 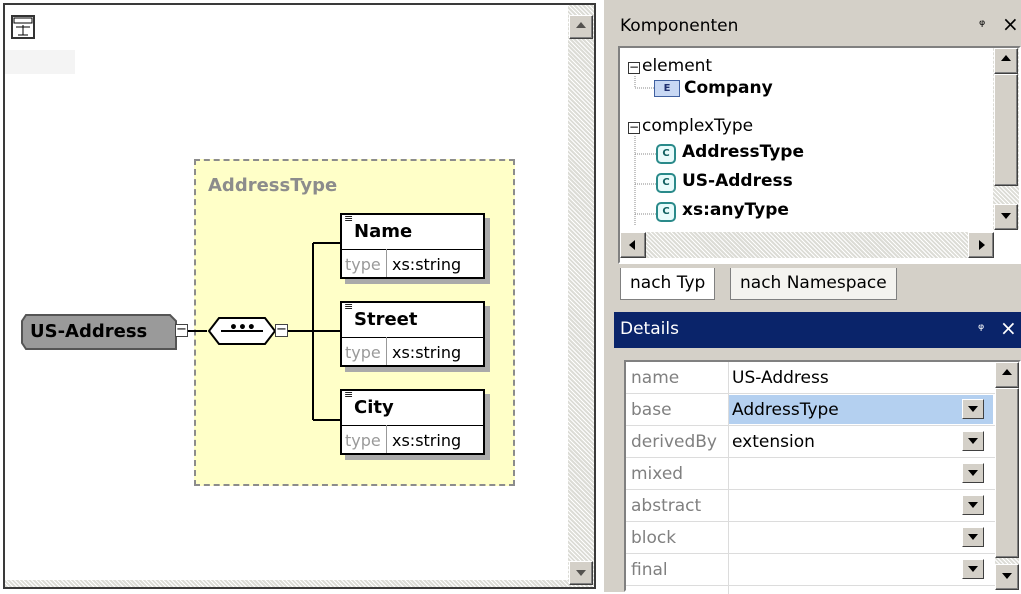 I want to click on scroll-left-button, so click(x=633, y=245).